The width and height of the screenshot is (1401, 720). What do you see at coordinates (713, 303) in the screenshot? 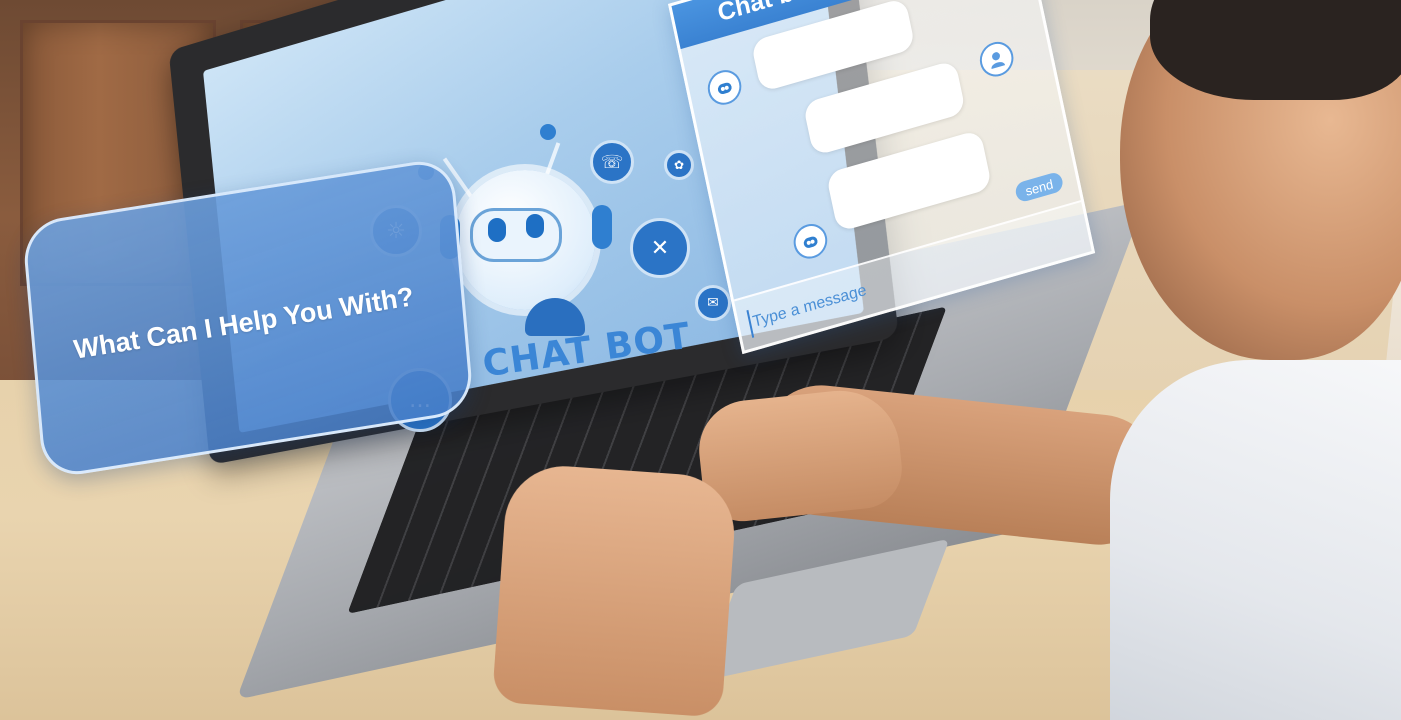
I see `mail-icon: ✉` at bounding box center [713, 303].